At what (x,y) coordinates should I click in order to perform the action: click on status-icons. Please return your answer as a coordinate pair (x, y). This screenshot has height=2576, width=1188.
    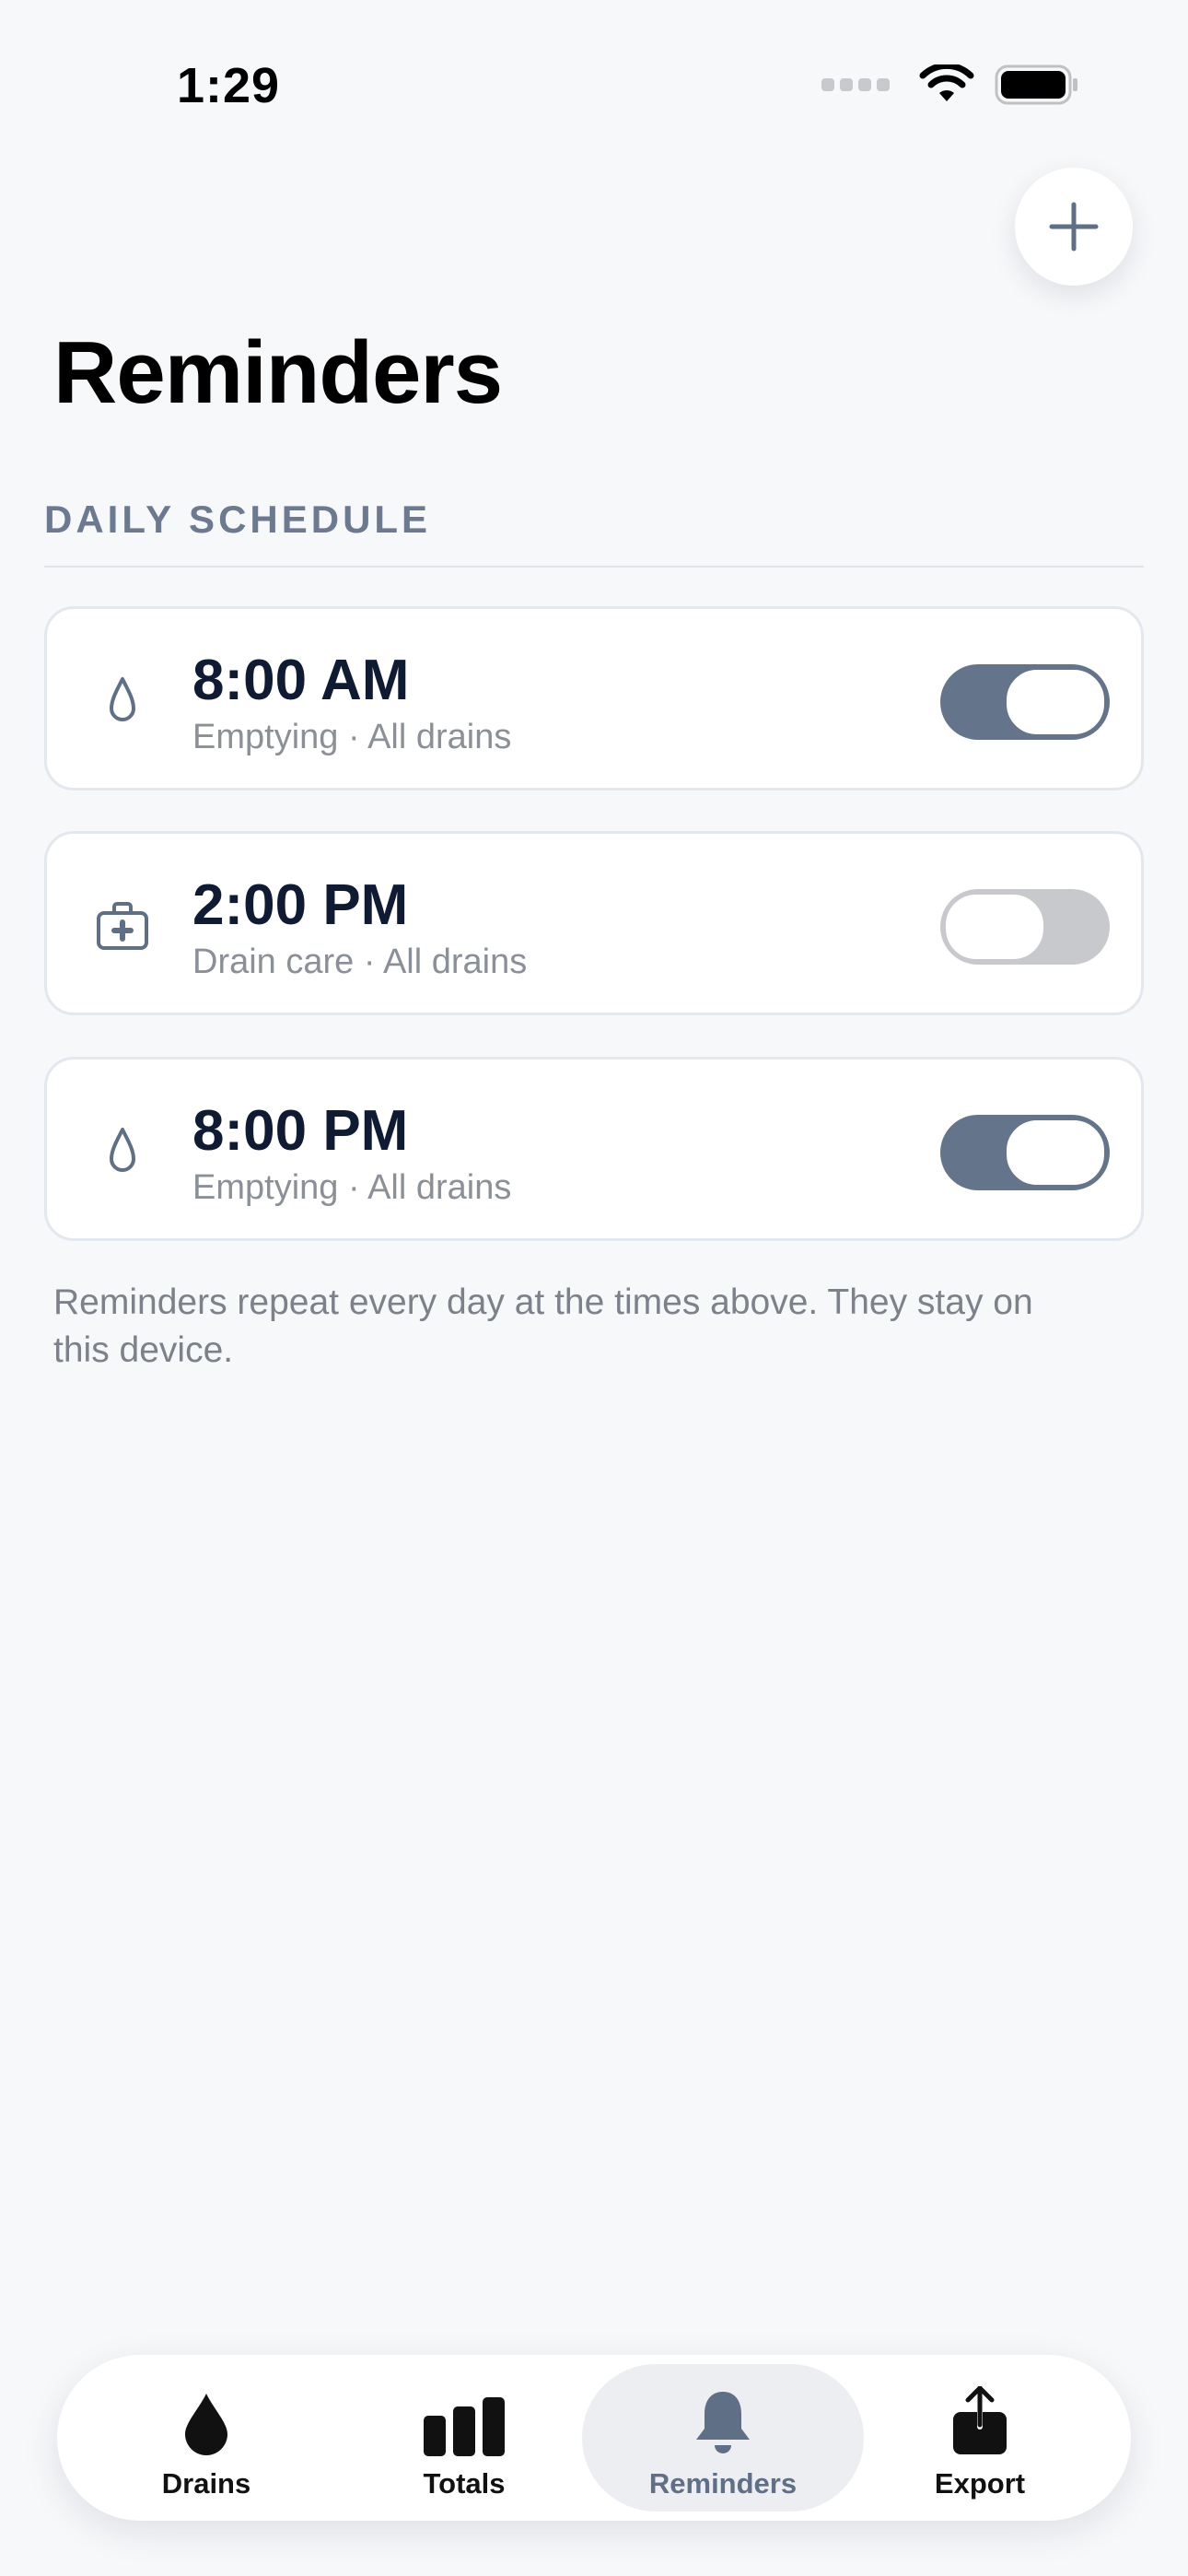
    Looking at the image, I should click on (950, 84).